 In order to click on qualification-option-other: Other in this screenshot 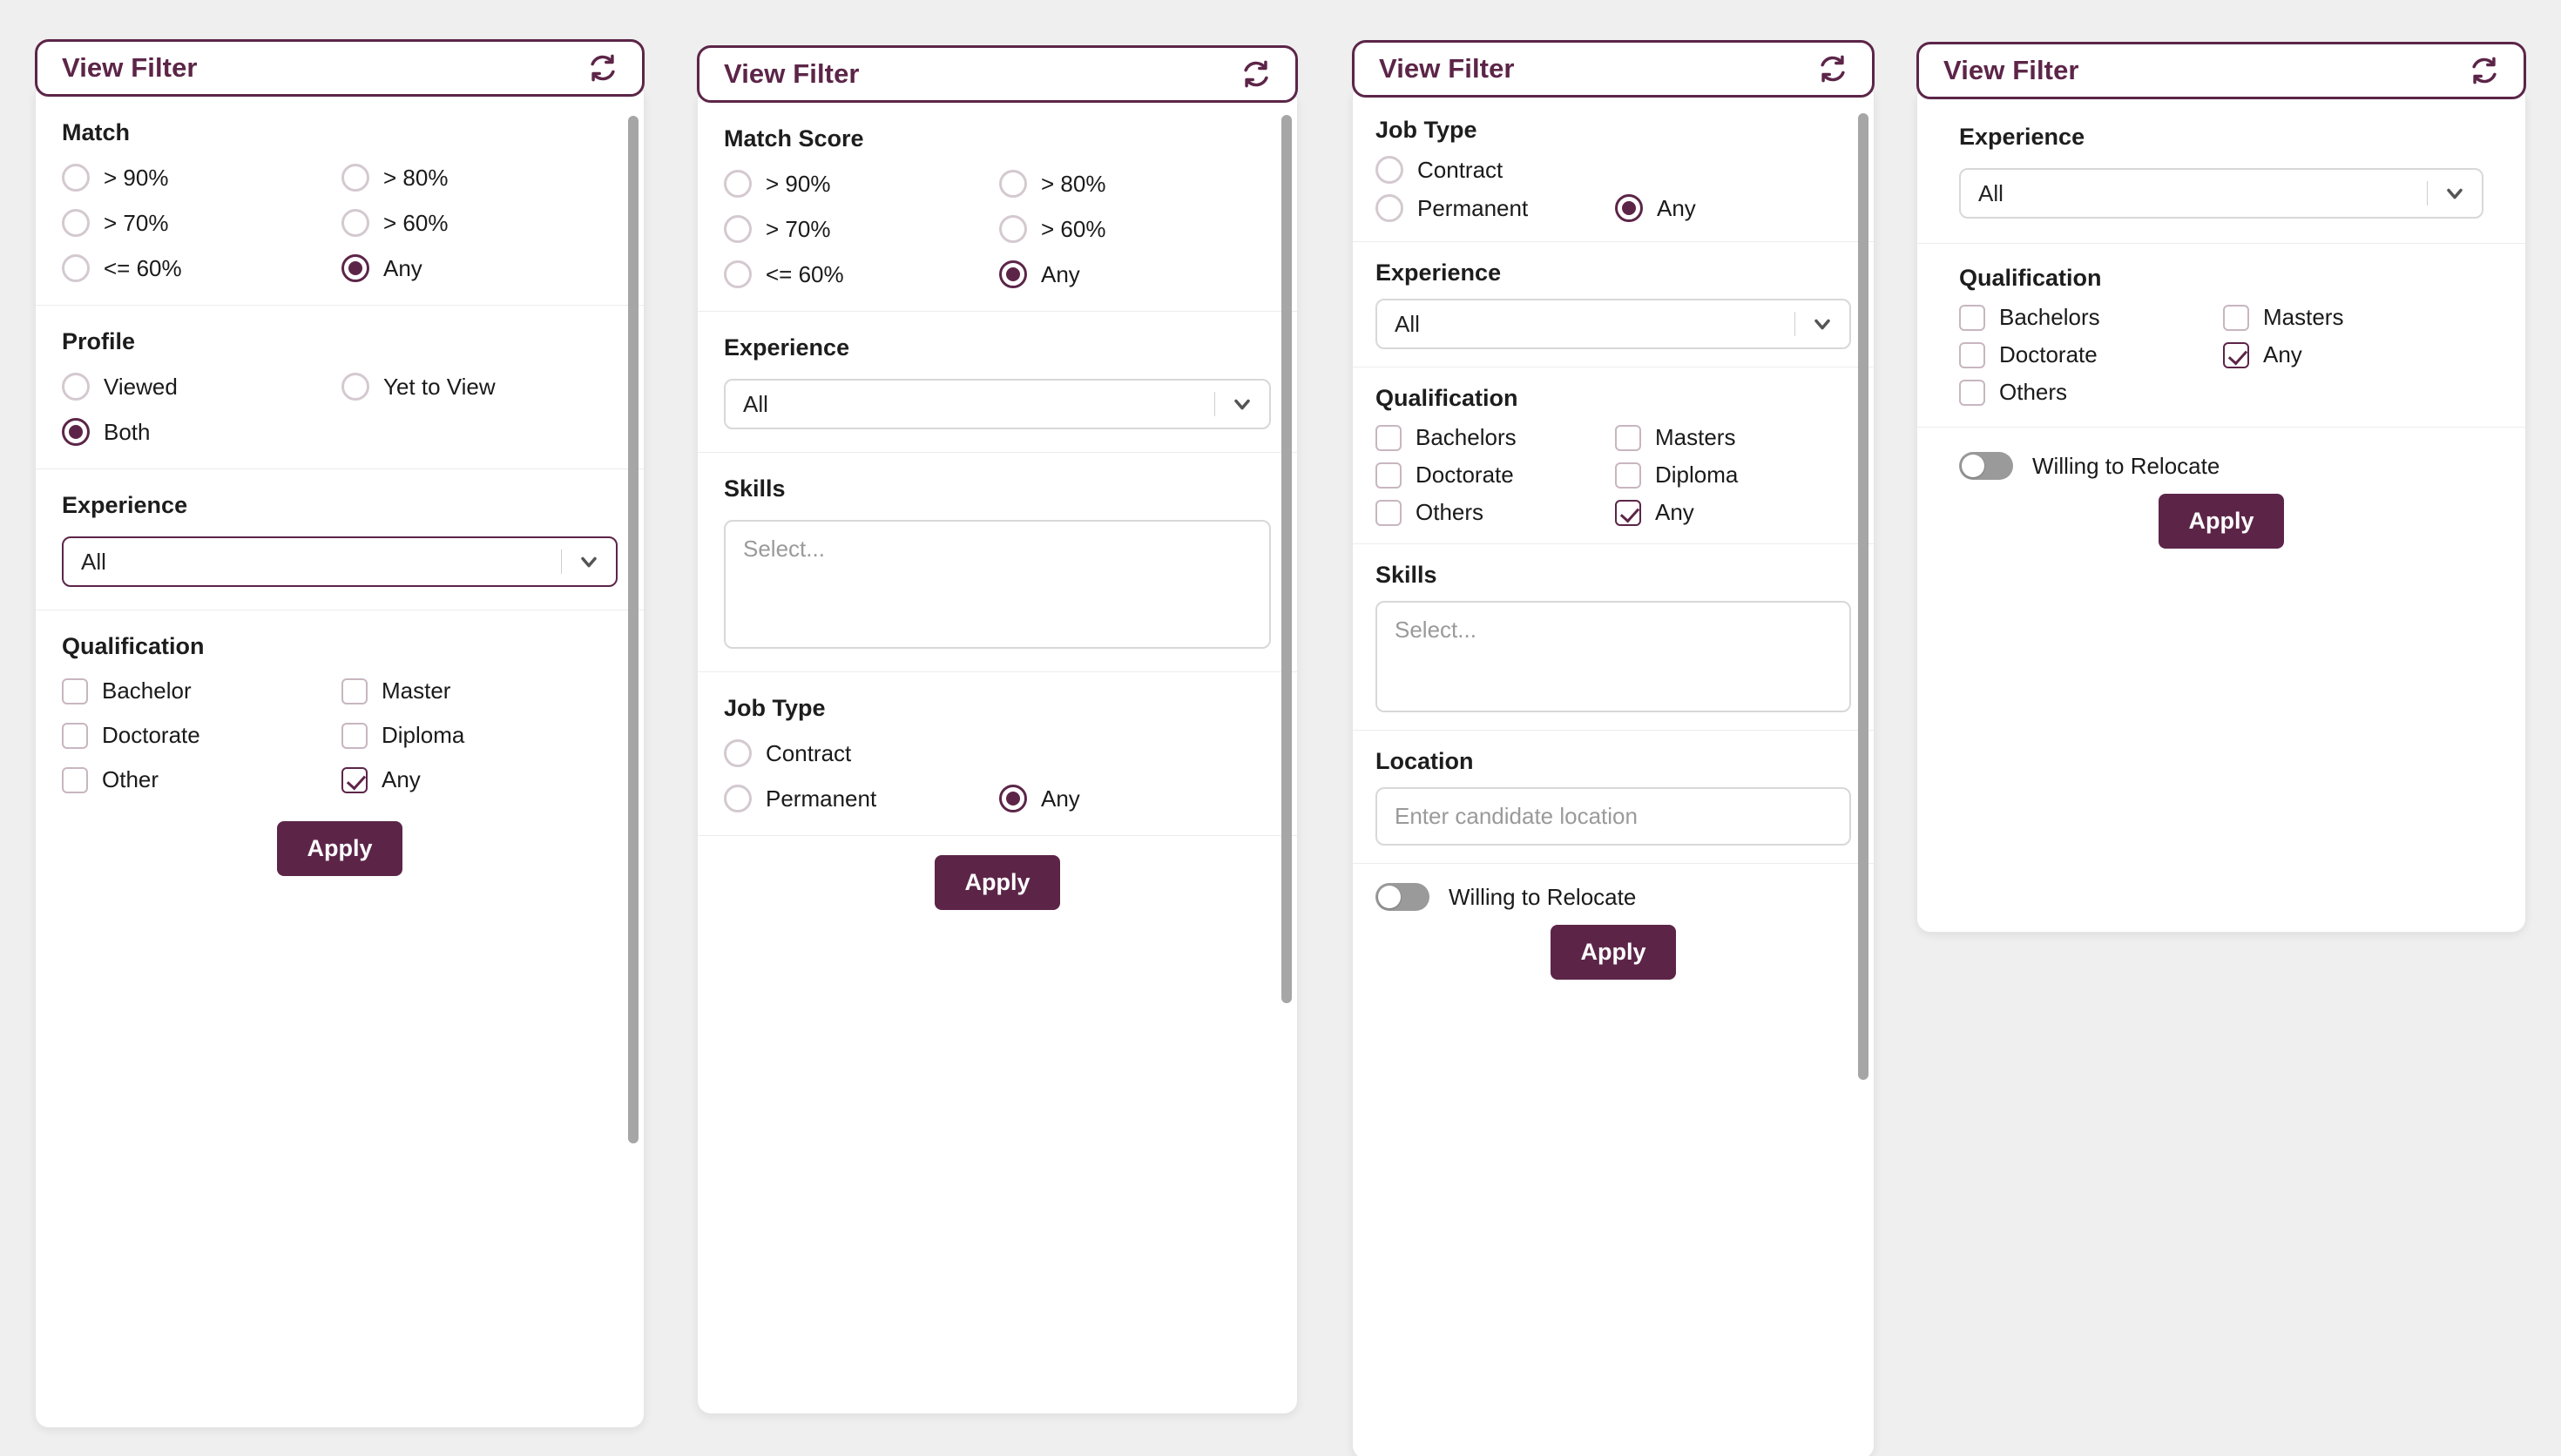, I will do `click(200, 779)`.